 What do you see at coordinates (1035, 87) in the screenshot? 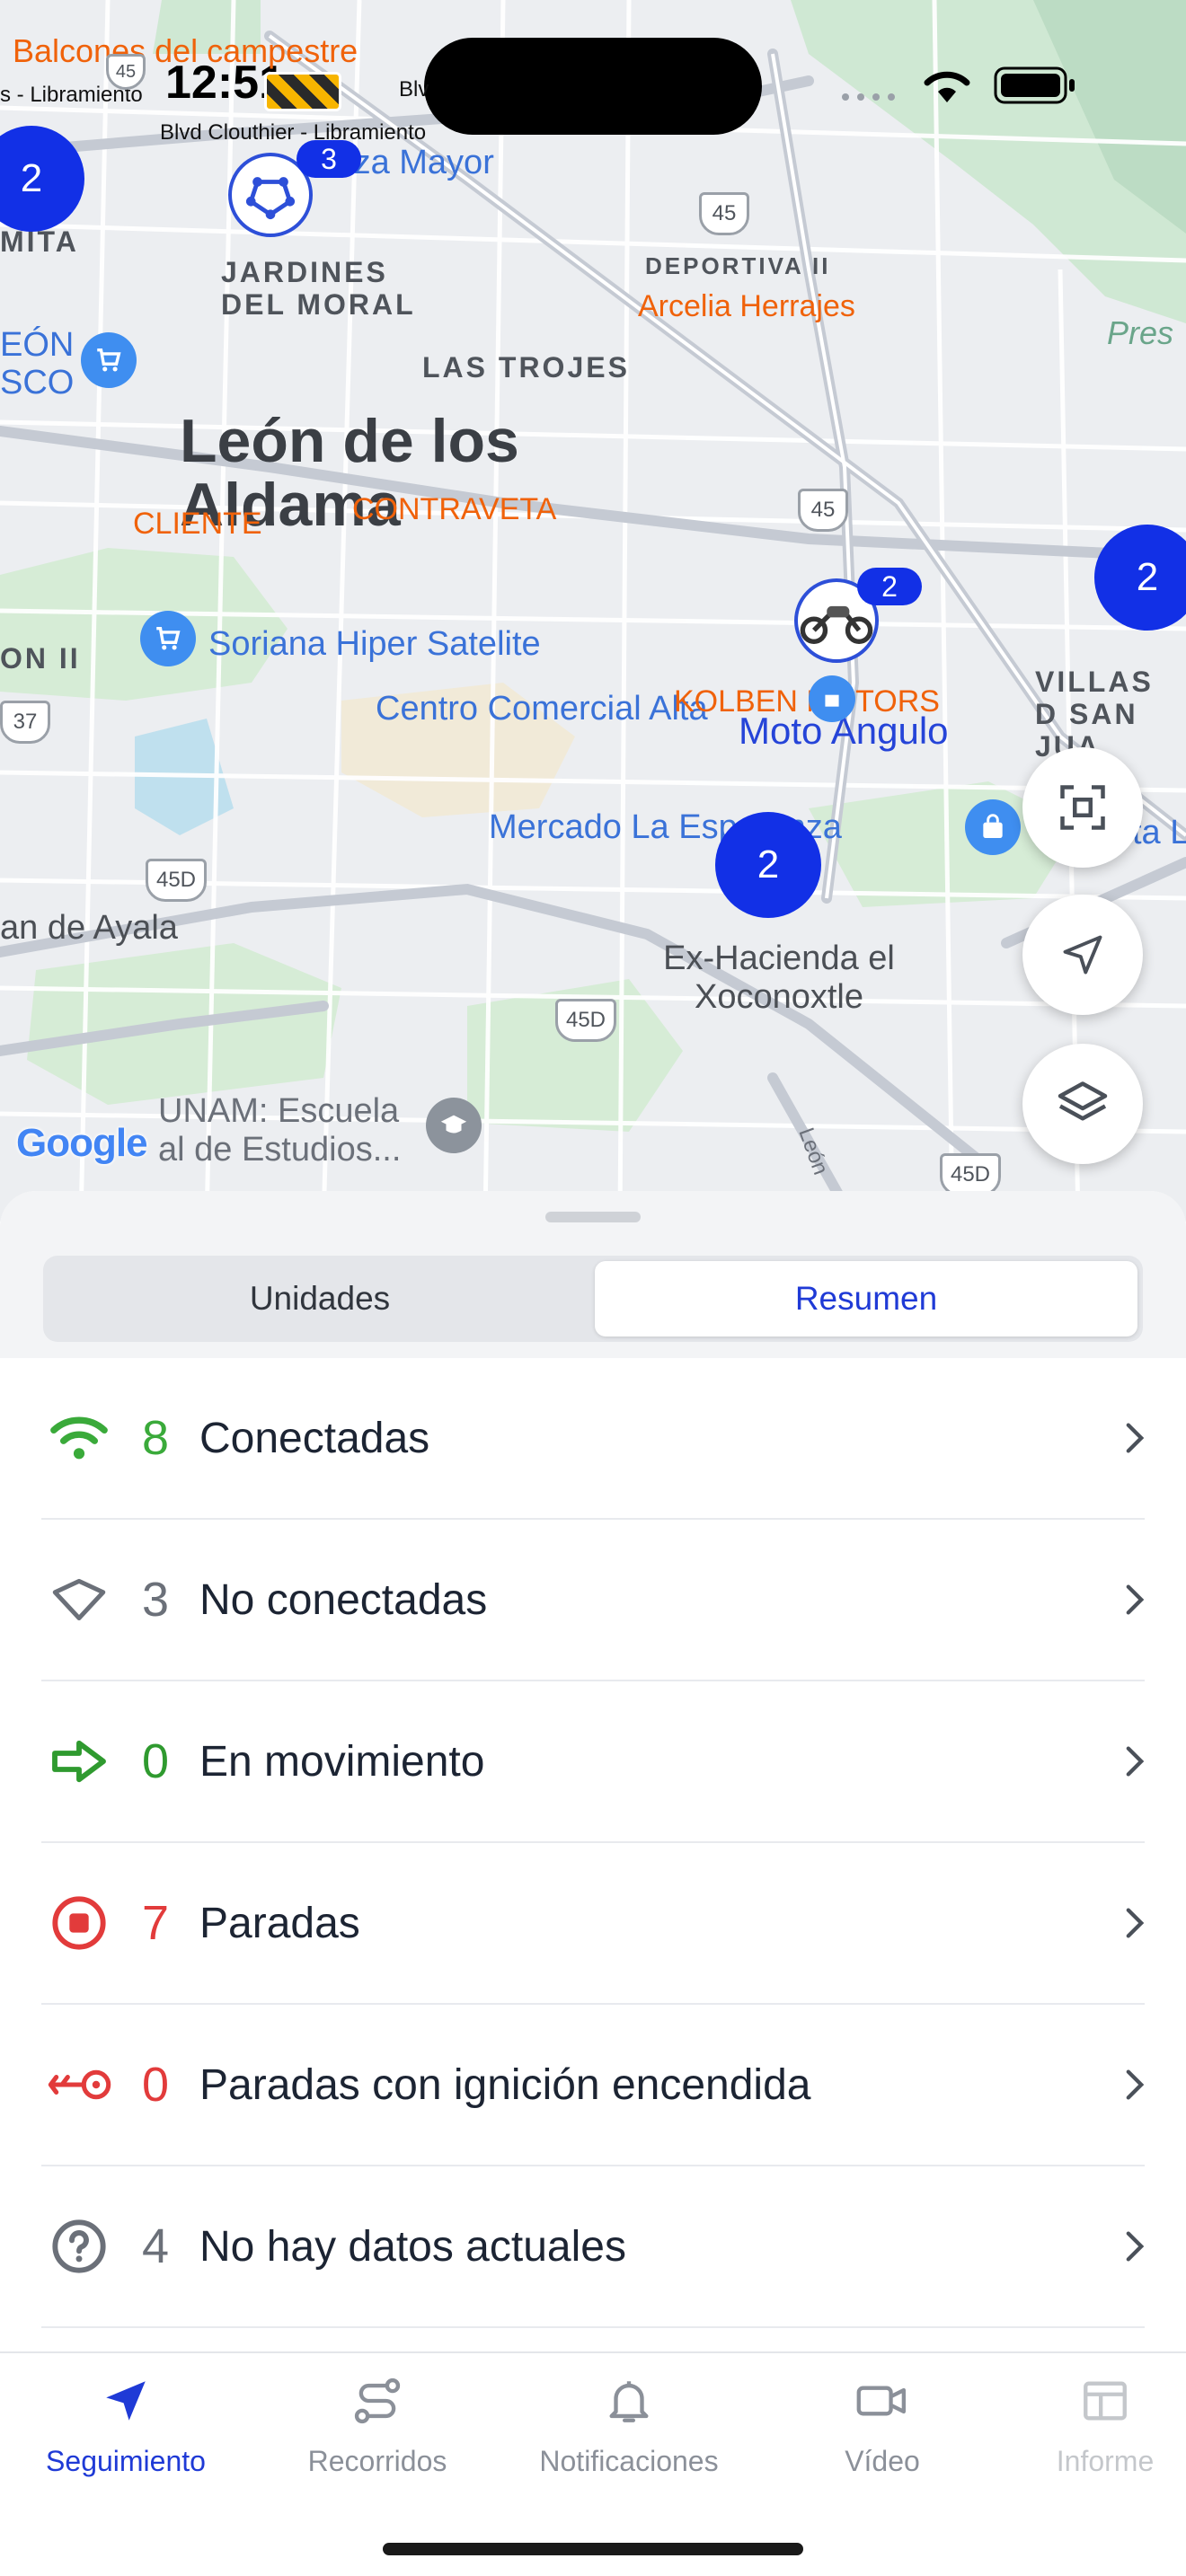
I see `battery-icon` at bounding box center [1035, 87].